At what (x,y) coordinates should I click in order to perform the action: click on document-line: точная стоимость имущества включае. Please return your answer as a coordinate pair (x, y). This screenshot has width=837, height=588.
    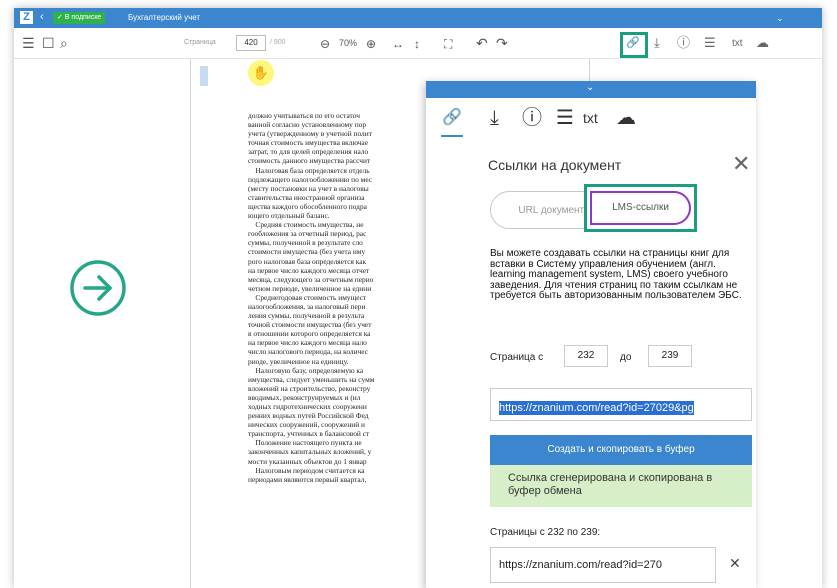
    Looking at the image, I should click on (308, 143).